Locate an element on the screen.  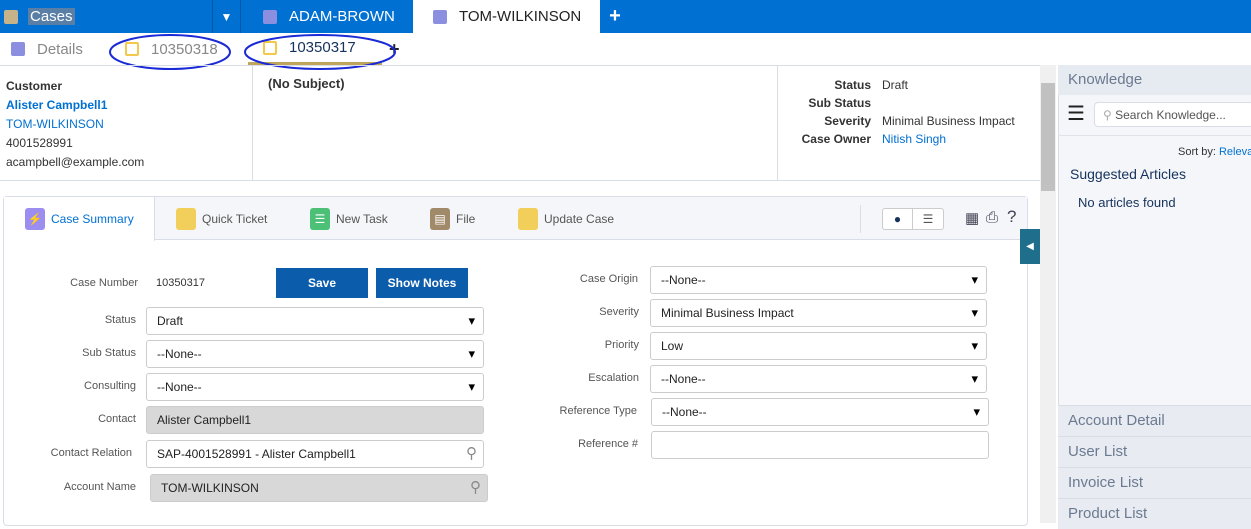
account-link: TOM-WILKINSON is located at coordinates (75, 124).